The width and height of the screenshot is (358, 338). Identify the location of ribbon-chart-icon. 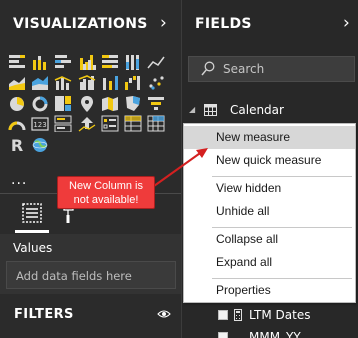
(111, 82).